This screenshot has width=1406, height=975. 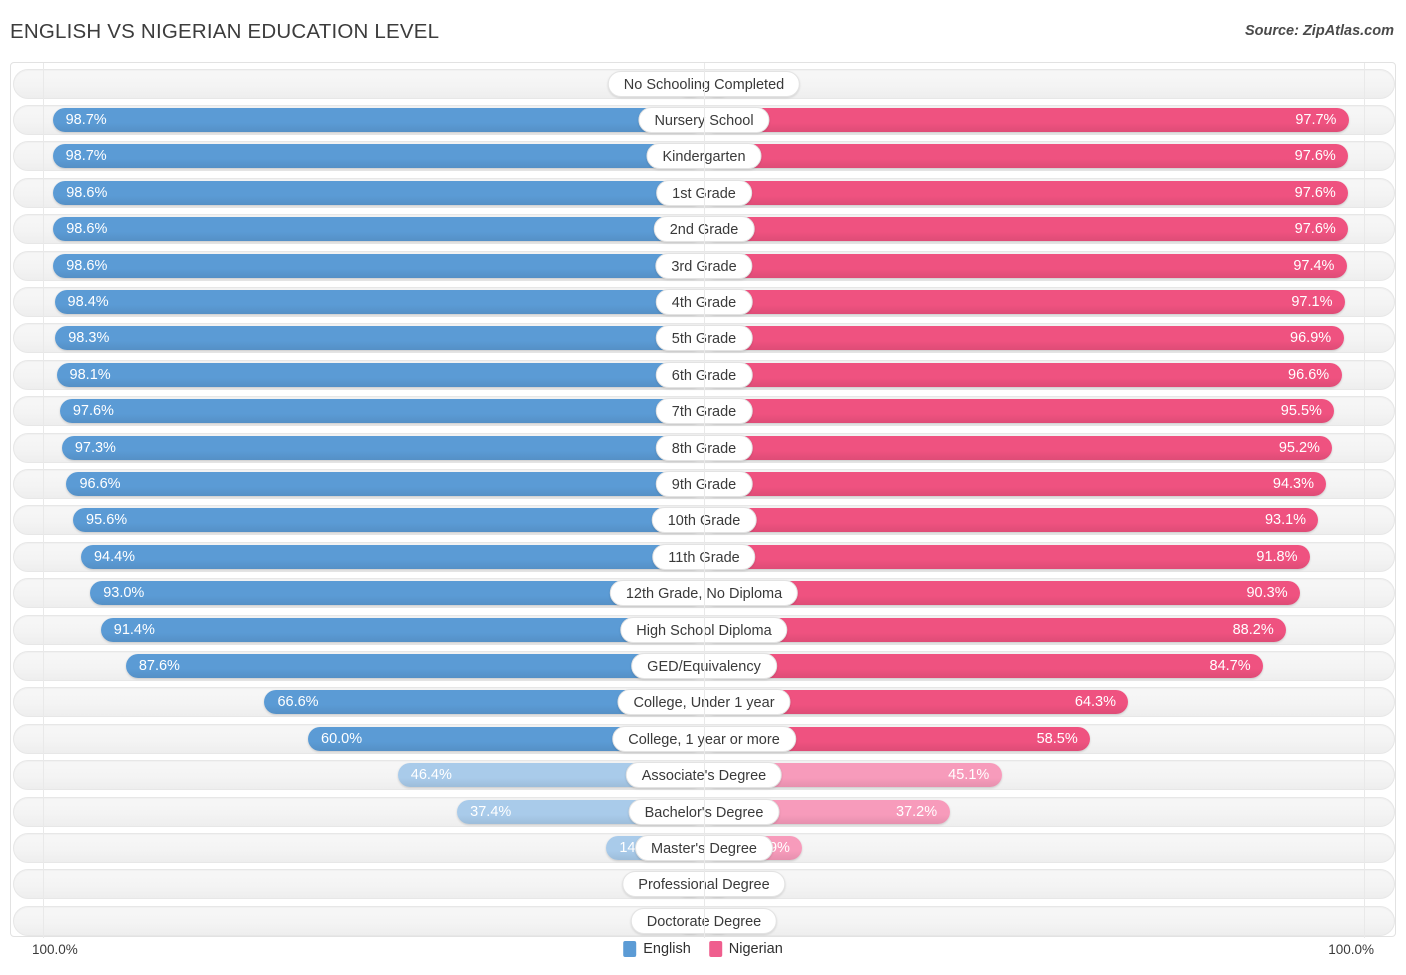 I want to click on bar-row: 14.8%14.9%Master's Degree, so click(x=704, y=847).